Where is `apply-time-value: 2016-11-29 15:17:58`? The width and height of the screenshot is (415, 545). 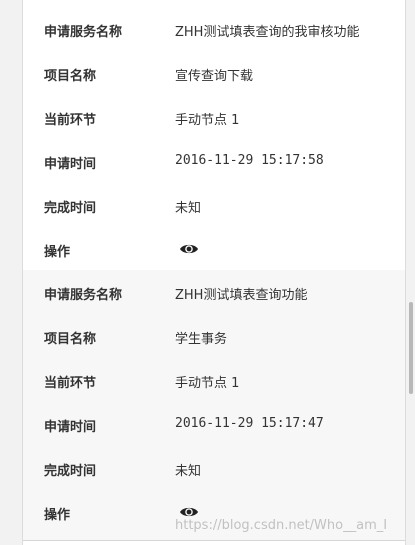
apply-time-value: 2016-11-29 15:17:58 is located at coordinates (249, 160).